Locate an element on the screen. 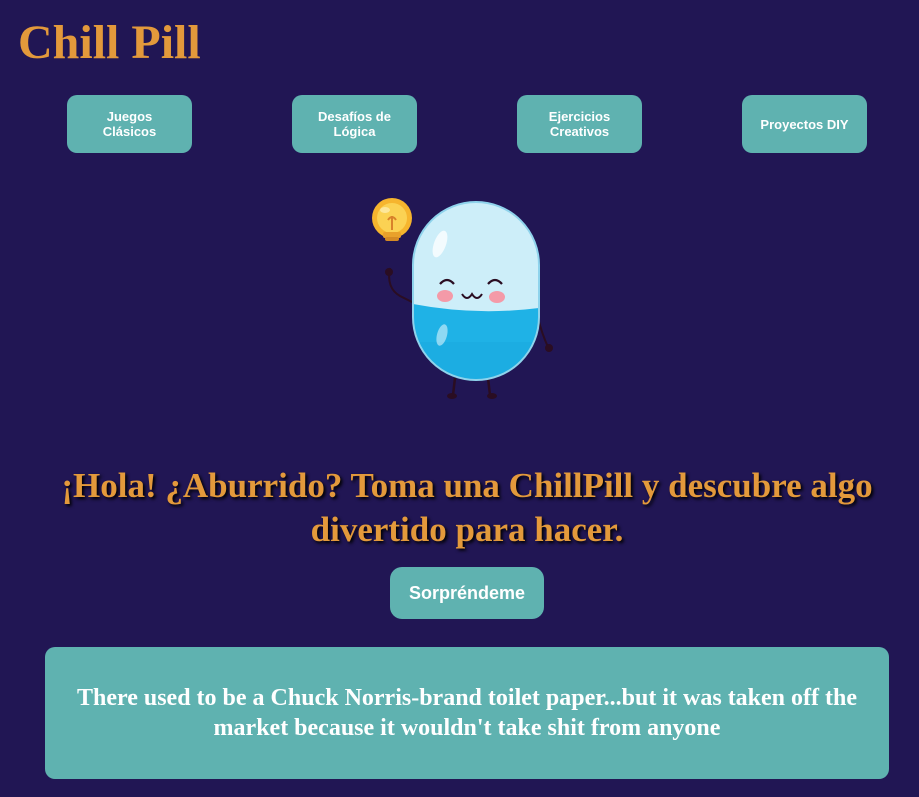 This screenshot has width=919, height=797. surprise-me-button: Sorpréndeme is located at coordinates (467, 593).